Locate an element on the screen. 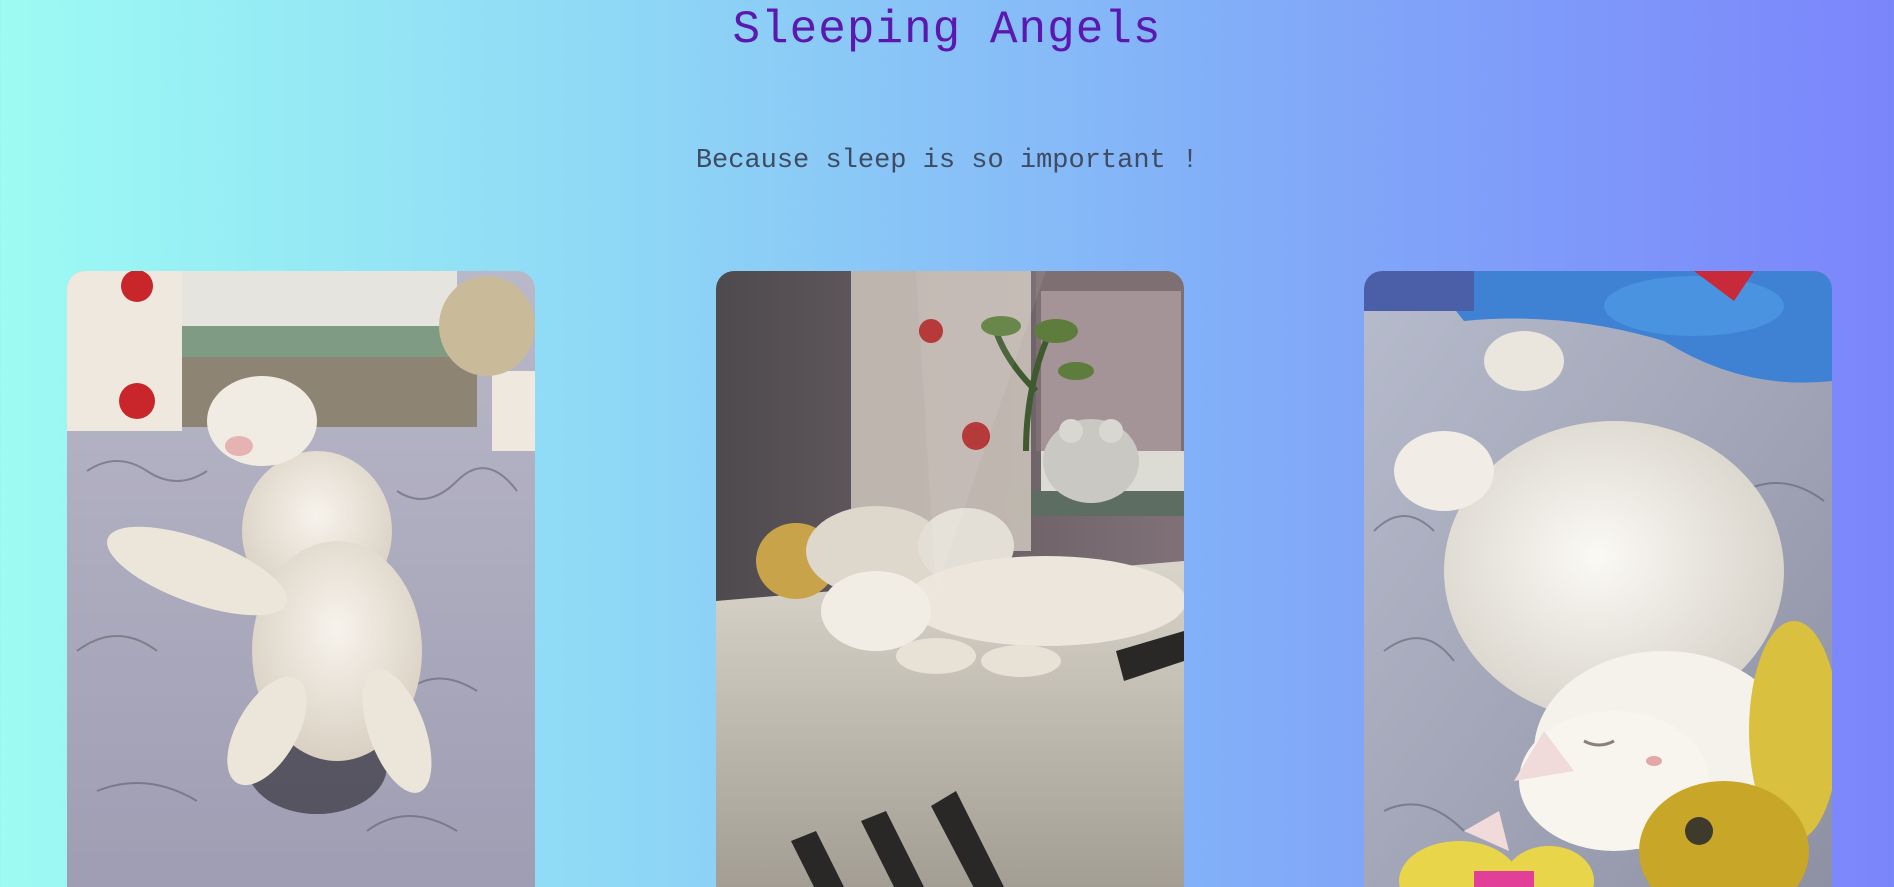 The width and height of the screenshot is (1894, 887). page-subtitle: Because sleep is so important ! is located at coordinates (947, 161).